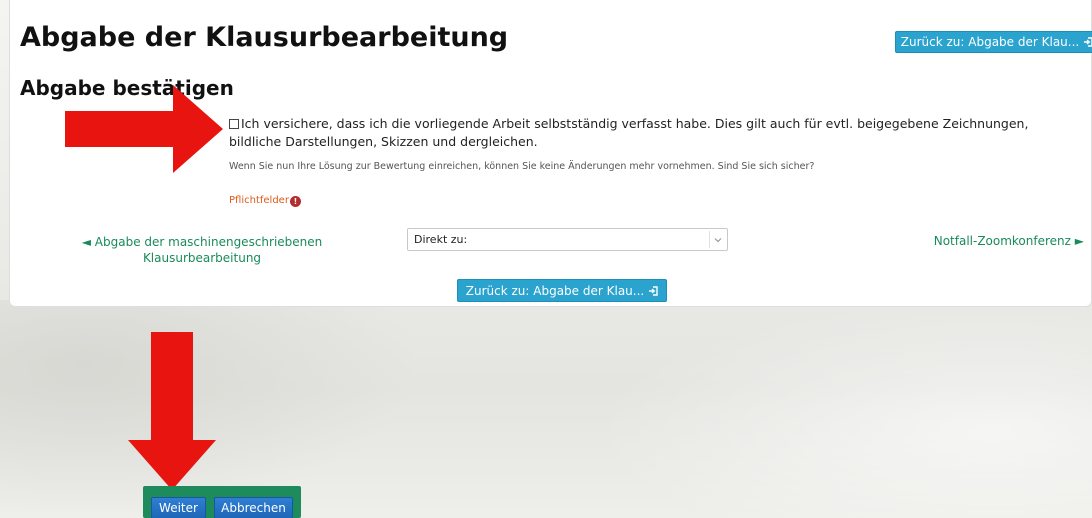 The width and height of the screenshot is (1092, 518). I want to click on red-arrow-down-icon, so click(172, 411).